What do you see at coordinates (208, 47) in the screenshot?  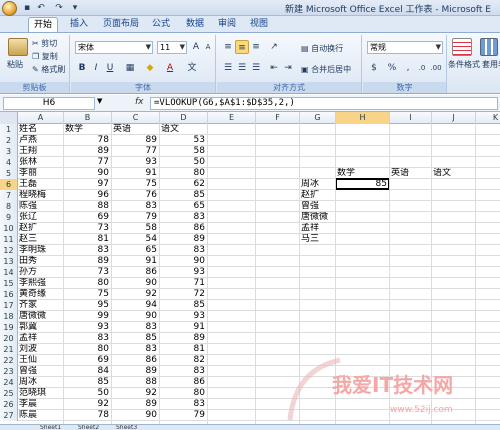 I see `decrease-font-icon: A` at bounding box center [208, 47].